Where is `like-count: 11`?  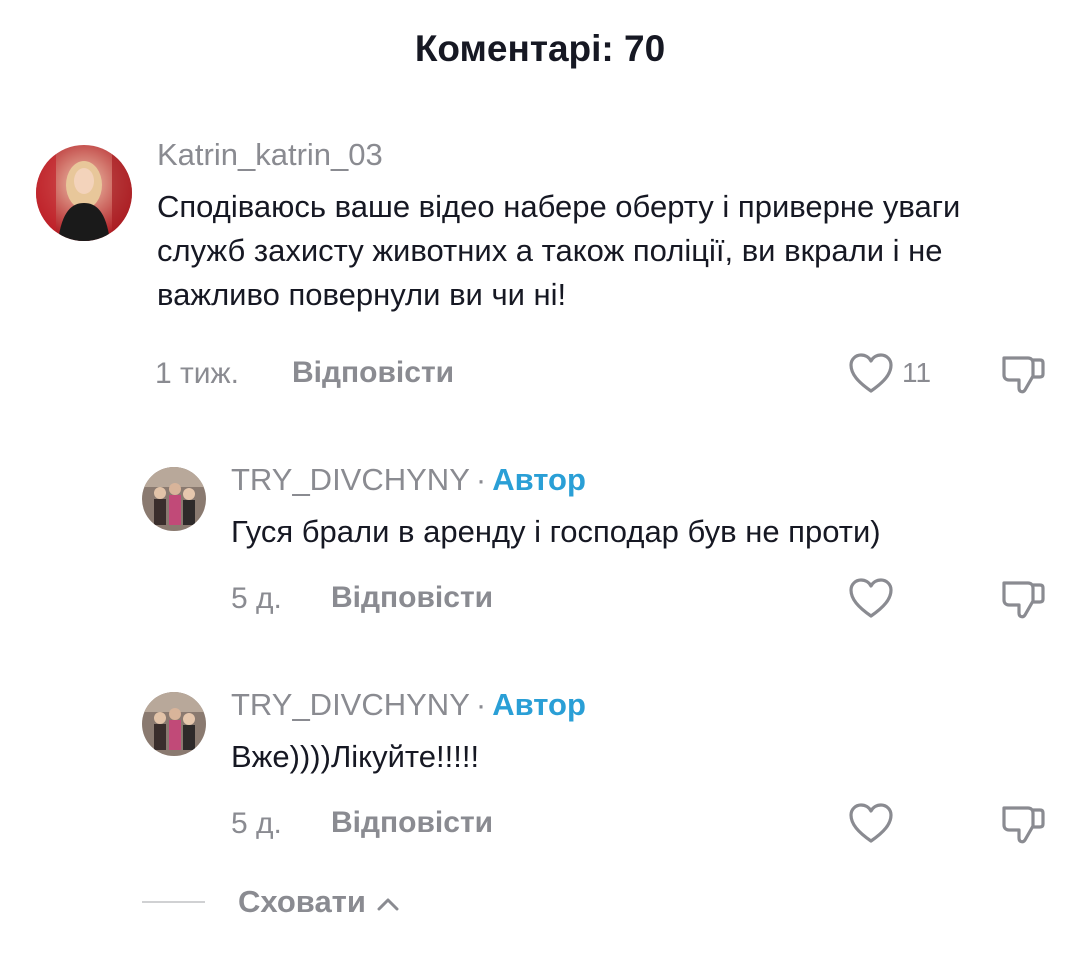 like-count: 11 is located at coordinates (917, 372).